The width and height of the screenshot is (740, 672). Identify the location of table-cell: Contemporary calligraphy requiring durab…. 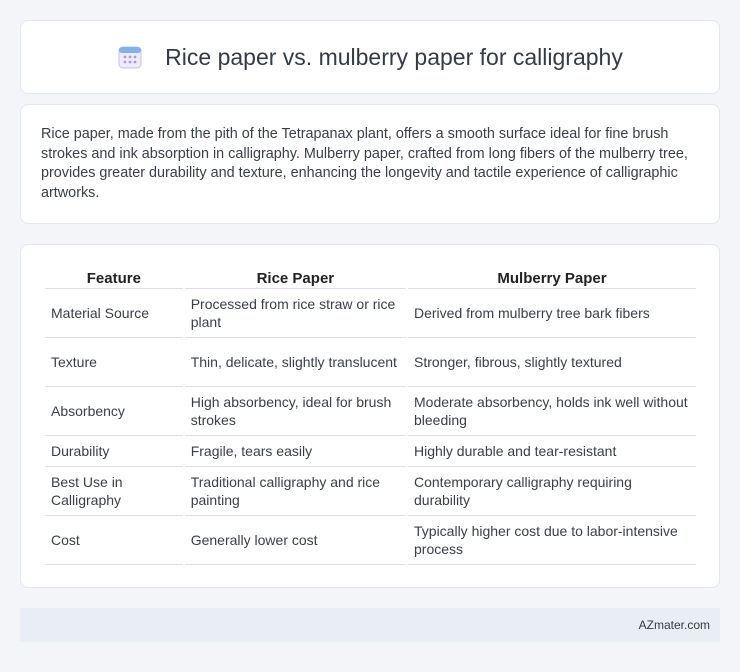
(552, 491).